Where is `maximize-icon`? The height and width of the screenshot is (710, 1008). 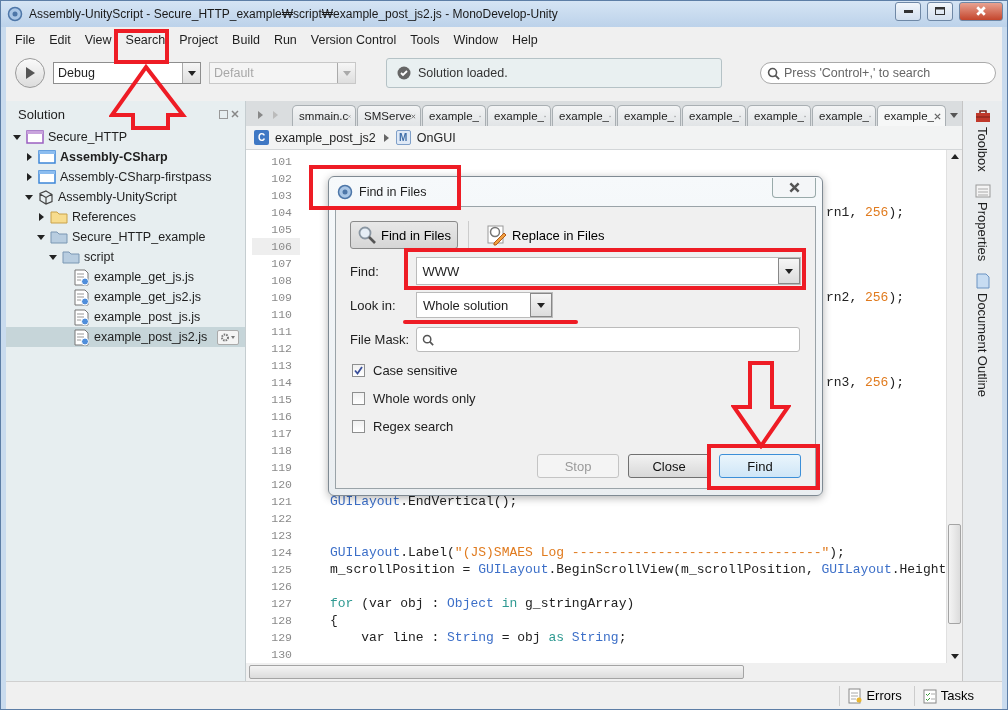 maximize-icon is located at coordinates (940, 11).